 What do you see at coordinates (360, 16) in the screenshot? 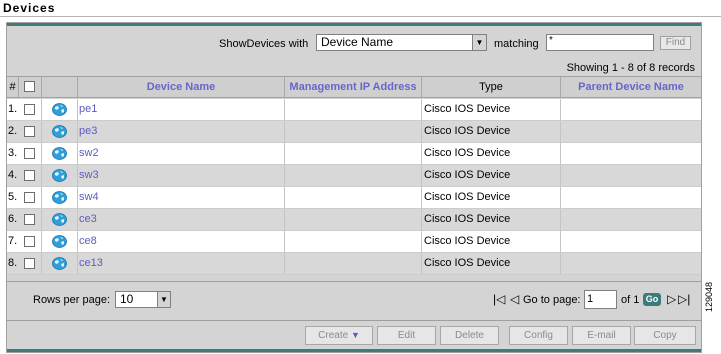
I see `title-divider` at bounding box center [360, 16].